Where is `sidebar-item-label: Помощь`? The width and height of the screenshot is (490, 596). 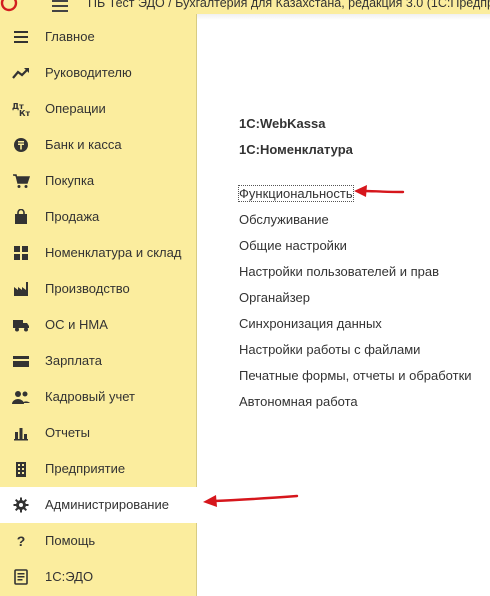 sidebar-item-label: Помощь is located at coordinates (70, 540).